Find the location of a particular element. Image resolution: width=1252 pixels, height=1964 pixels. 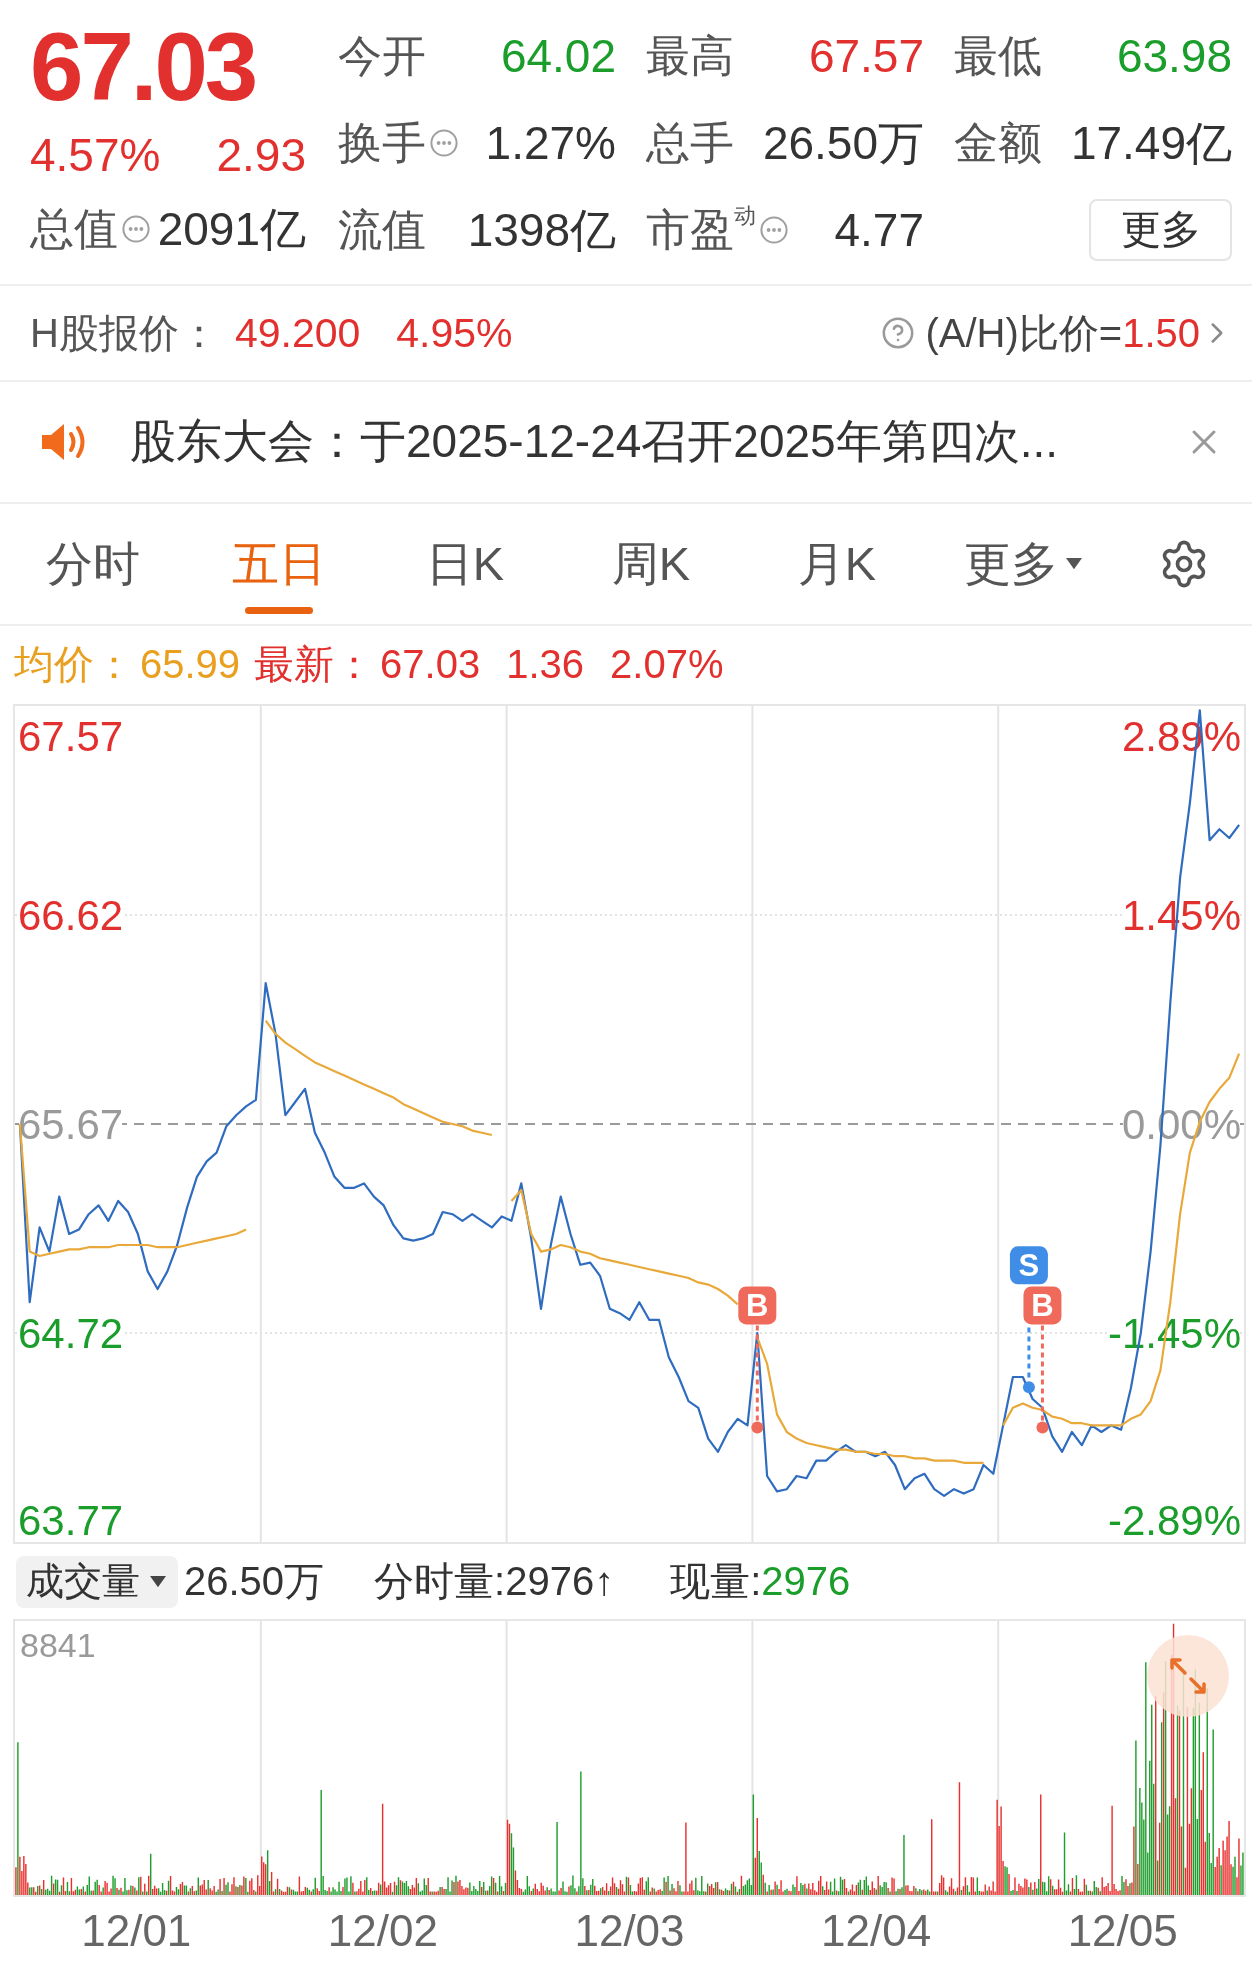

stat-label: 最低 is located at coordinates (998, 55).